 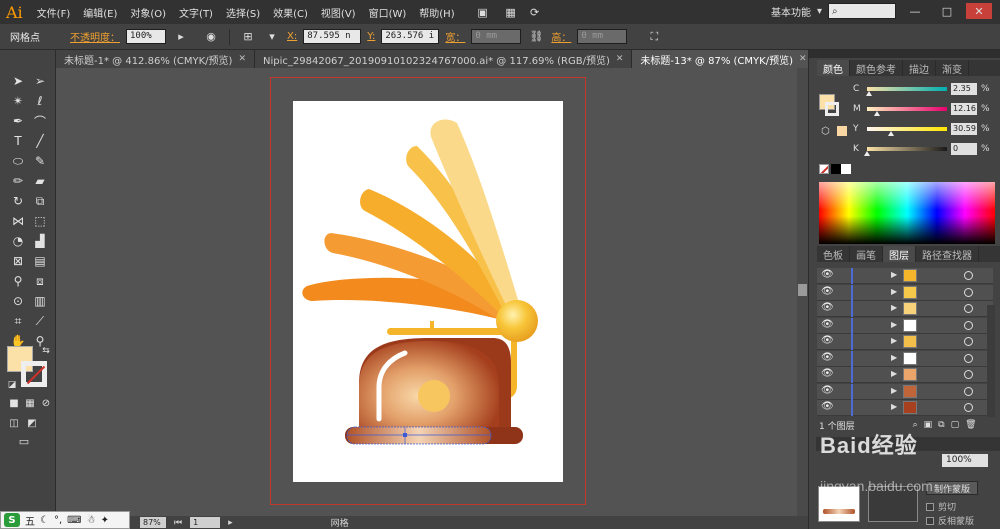 What do you see at coordinates (919, 68) in the screenshot?
I see `tab-stroke: 描边` at bounding box center [919, 68].